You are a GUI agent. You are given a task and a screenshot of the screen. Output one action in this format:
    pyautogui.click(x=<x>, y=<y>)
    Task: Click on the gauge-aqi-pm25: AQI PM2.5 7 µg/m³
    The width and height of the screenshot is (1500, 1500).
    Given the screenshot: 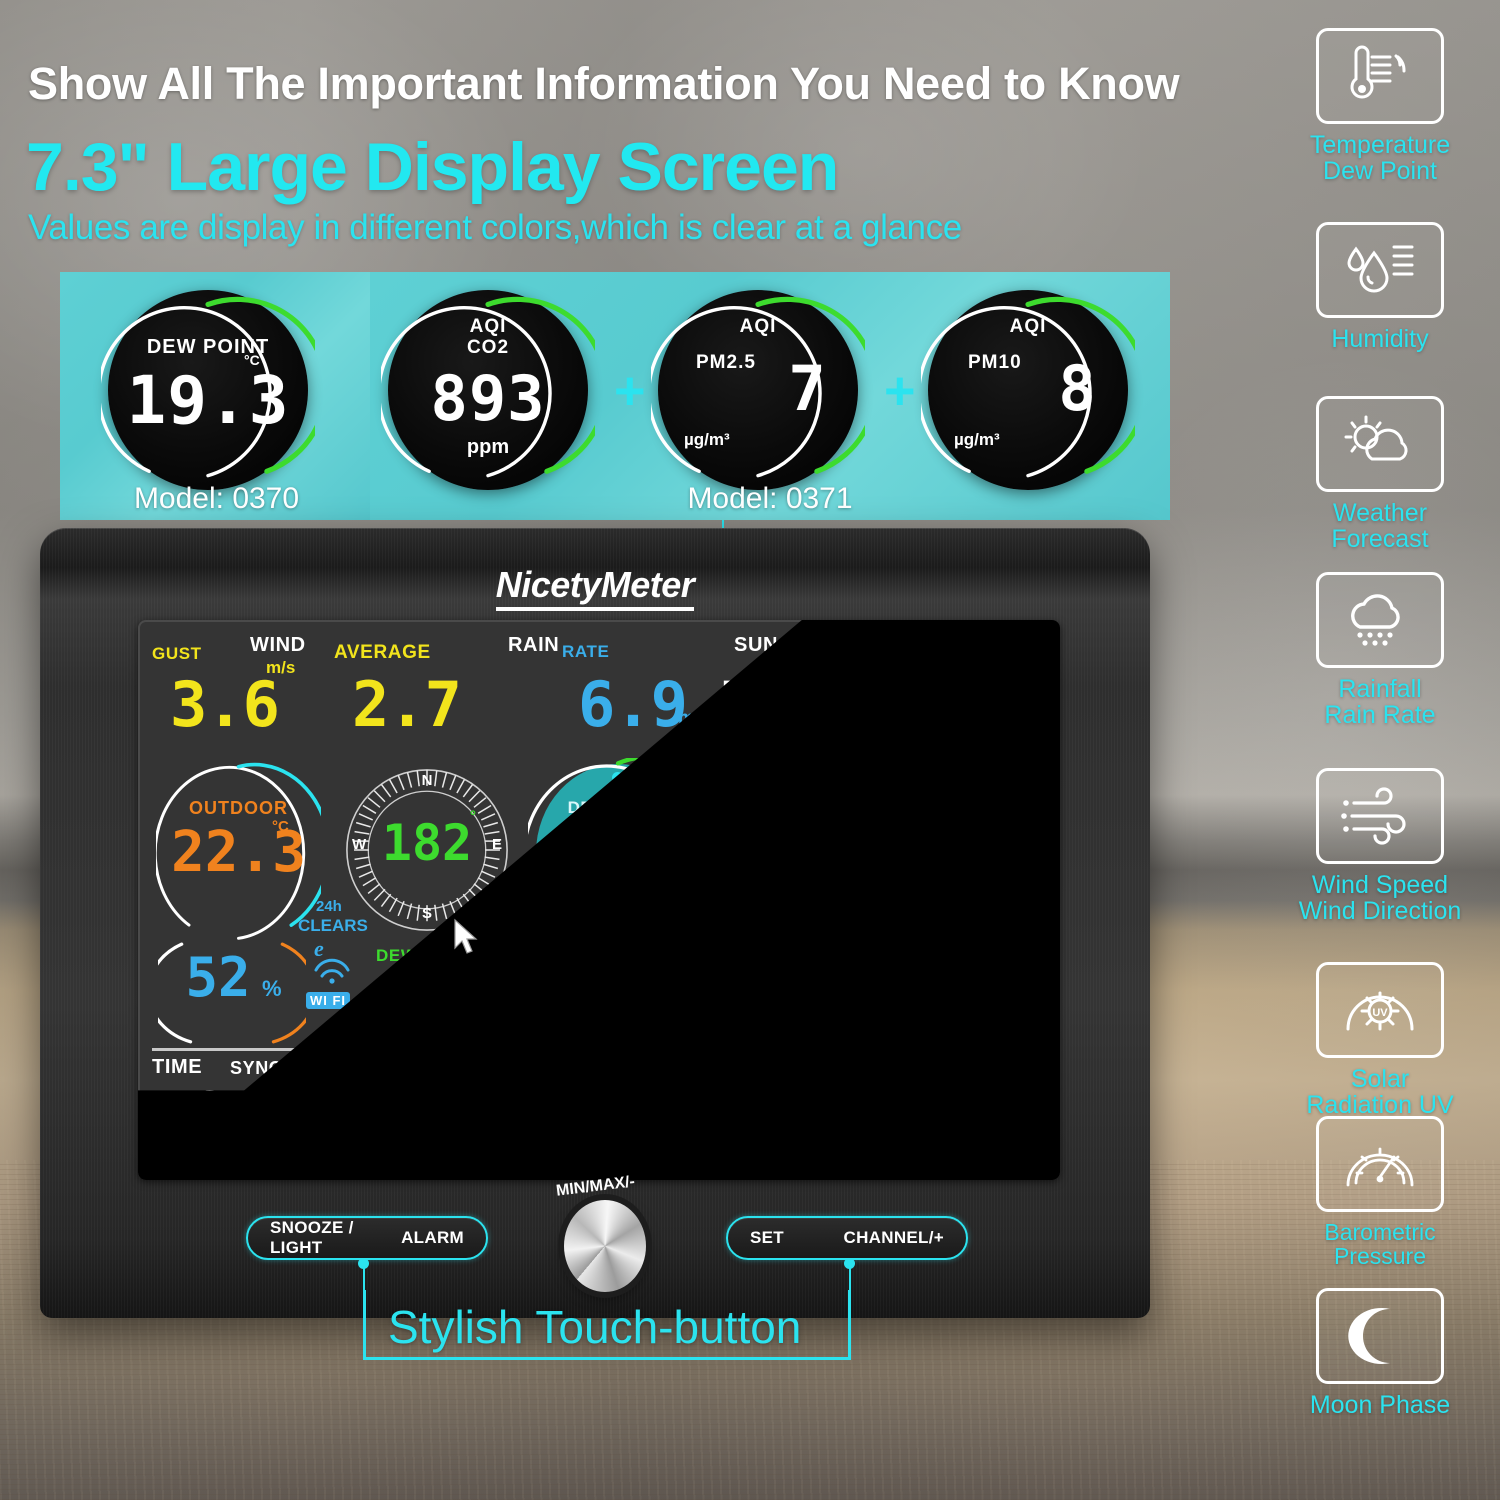 What is the action you would take?
    pyautogui.click(x=758, y=390)
    